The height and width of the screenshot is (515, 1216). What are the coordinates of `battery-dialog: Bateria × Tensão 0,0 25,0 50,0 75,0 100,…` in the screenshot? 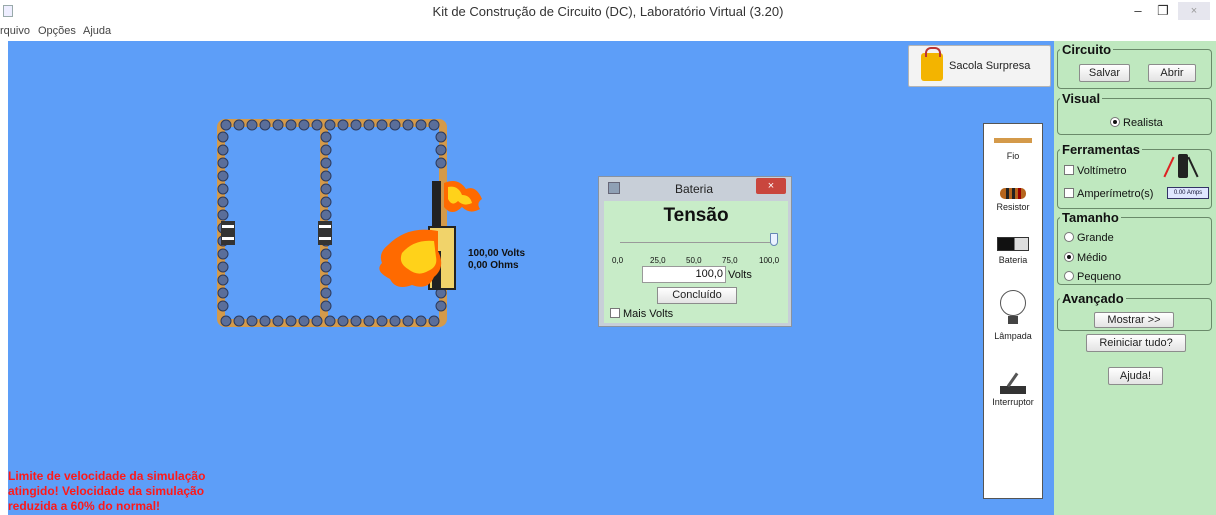 It's located at (695, 251).